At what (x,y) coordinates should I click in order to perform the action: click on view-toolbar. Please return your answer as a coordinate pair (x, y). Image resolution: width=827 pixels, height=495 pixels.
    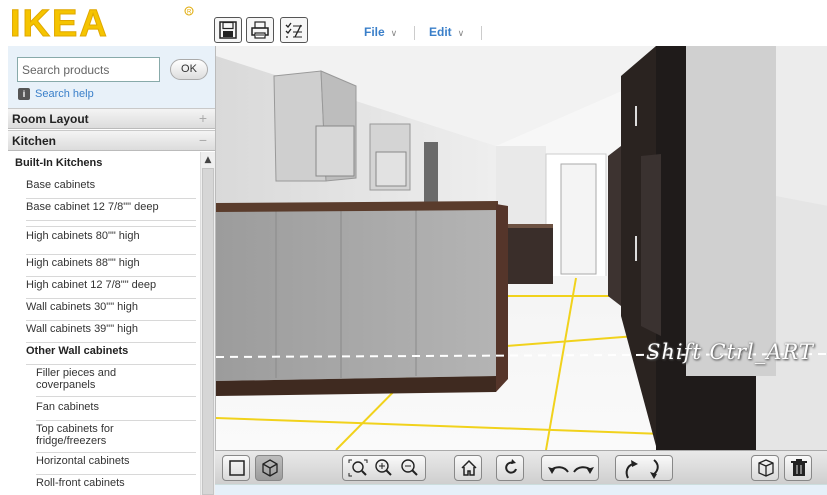
    Looking at the image, I should click on (521, 467).